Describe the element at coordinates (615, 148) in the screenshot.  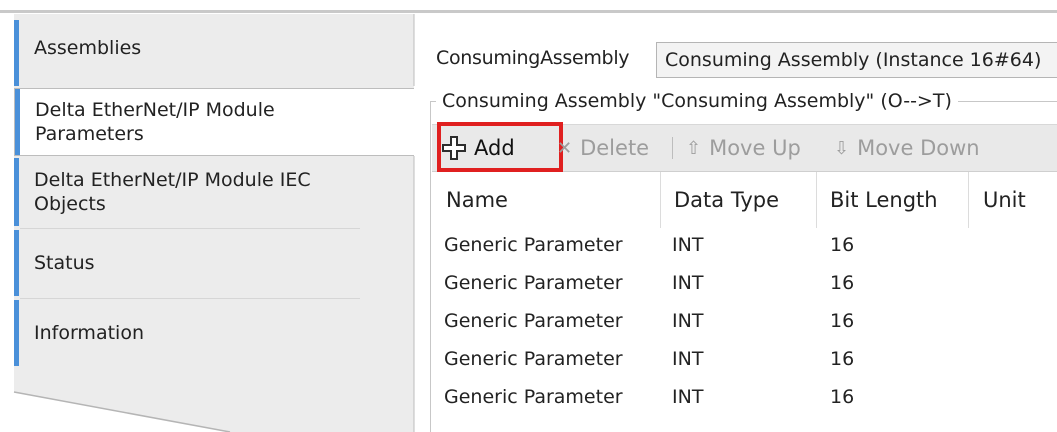
I see `delete-button-label: Delete` at that location.